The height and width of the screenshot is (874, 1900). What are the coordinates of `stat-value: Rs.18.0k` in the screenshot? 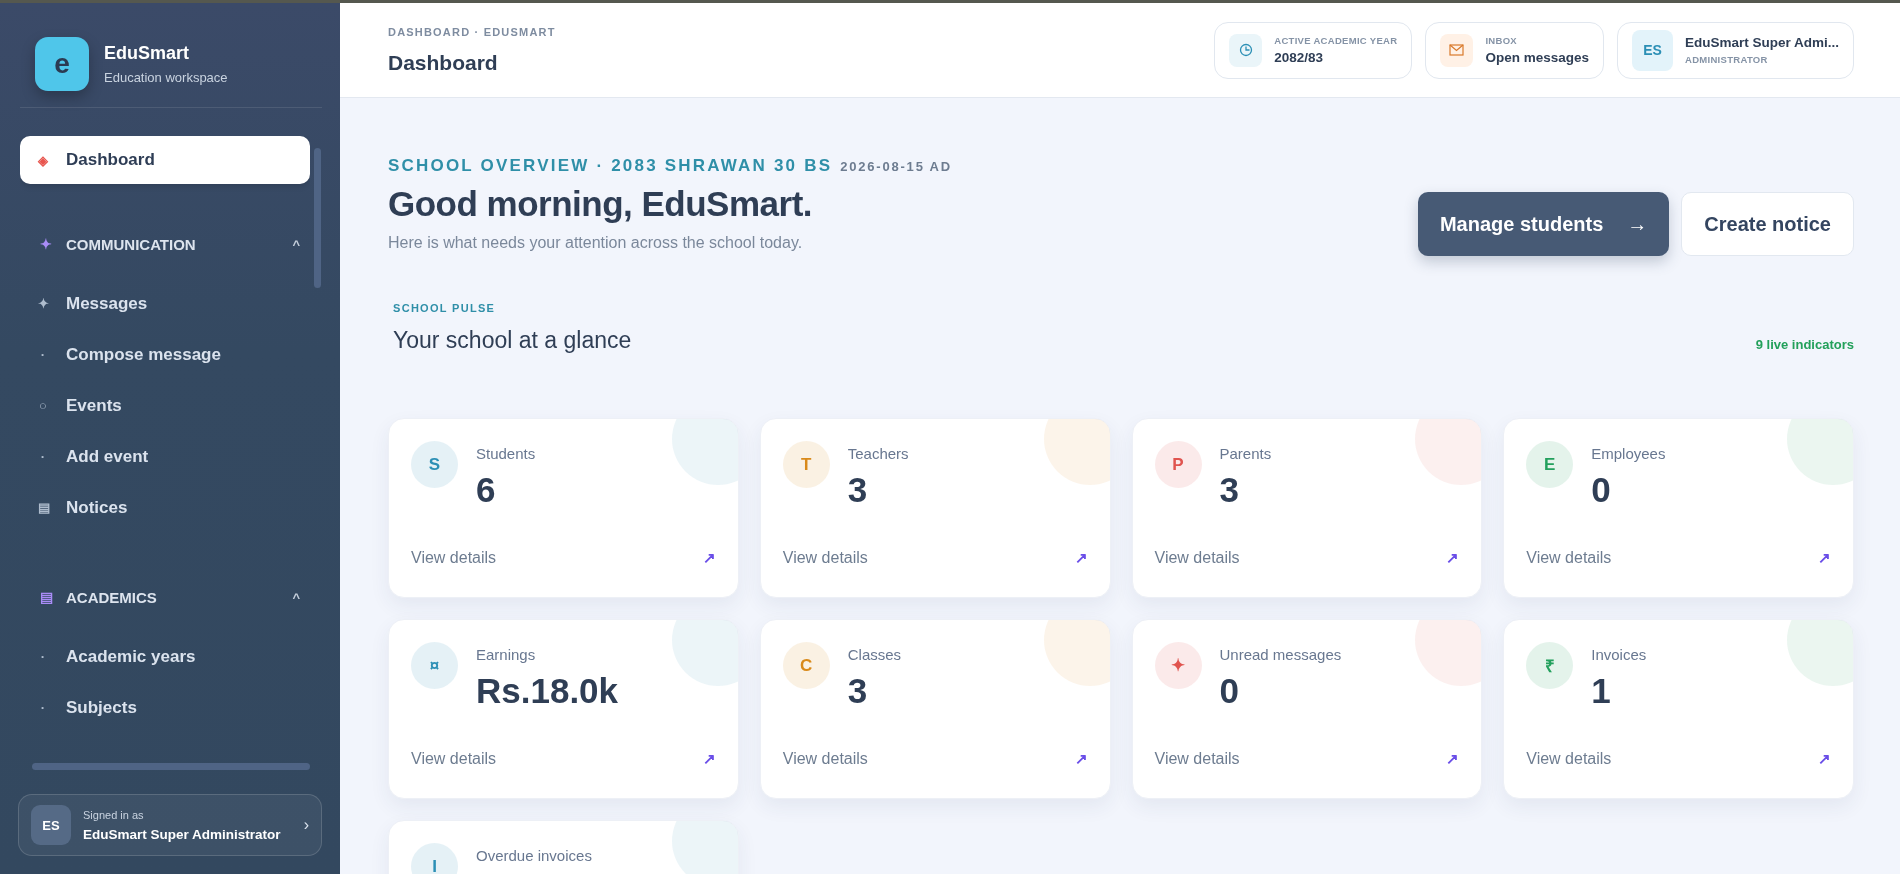 It's located at (547, 691).